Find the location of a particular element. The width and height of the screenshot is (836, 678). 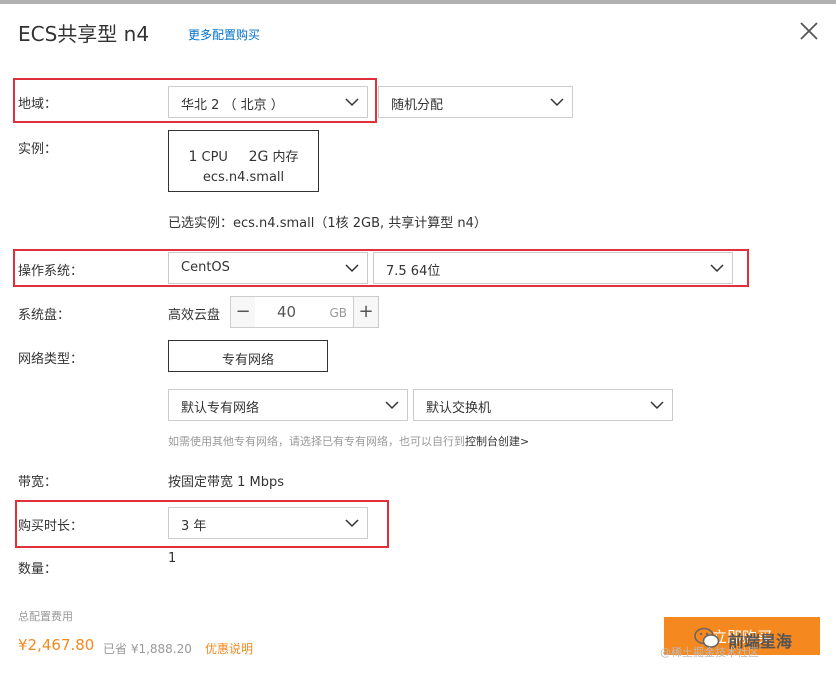

zone-select: 随机分配 is located at coordinates (475, 102).